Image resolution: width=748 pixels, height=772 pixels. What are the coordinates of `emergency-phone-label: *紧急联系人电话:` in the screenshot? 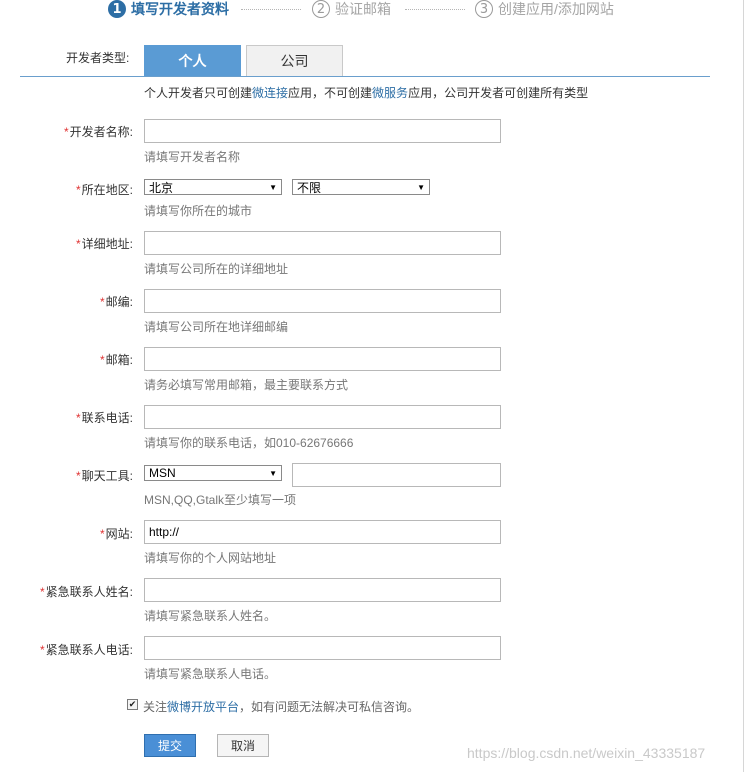 It's located at (86, 649).